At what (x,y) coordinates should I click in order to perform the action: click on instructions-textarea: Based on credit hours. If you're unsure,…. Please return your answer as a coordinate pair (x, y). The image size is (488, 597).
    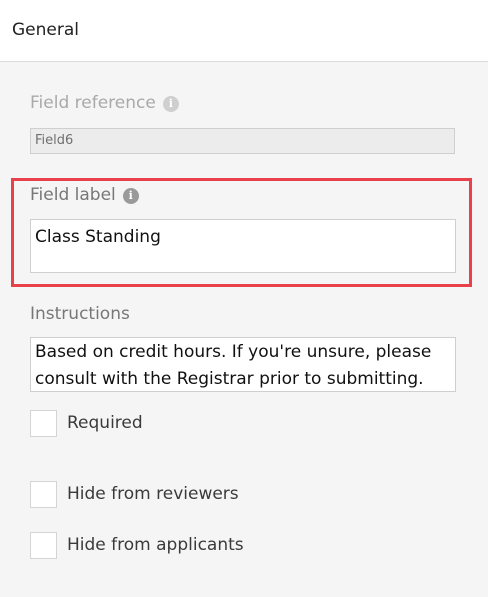
    Looking at the image, I should click on (243, 364).